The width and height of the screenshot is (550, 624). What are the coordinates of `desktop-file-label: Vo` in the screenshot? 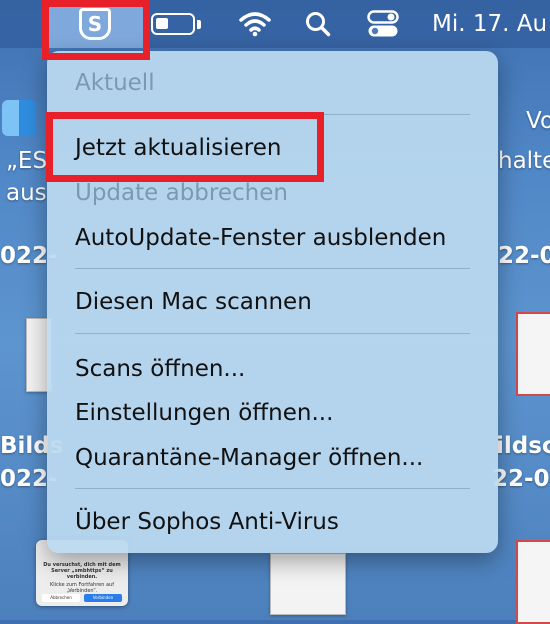 It's located at (538, 121).